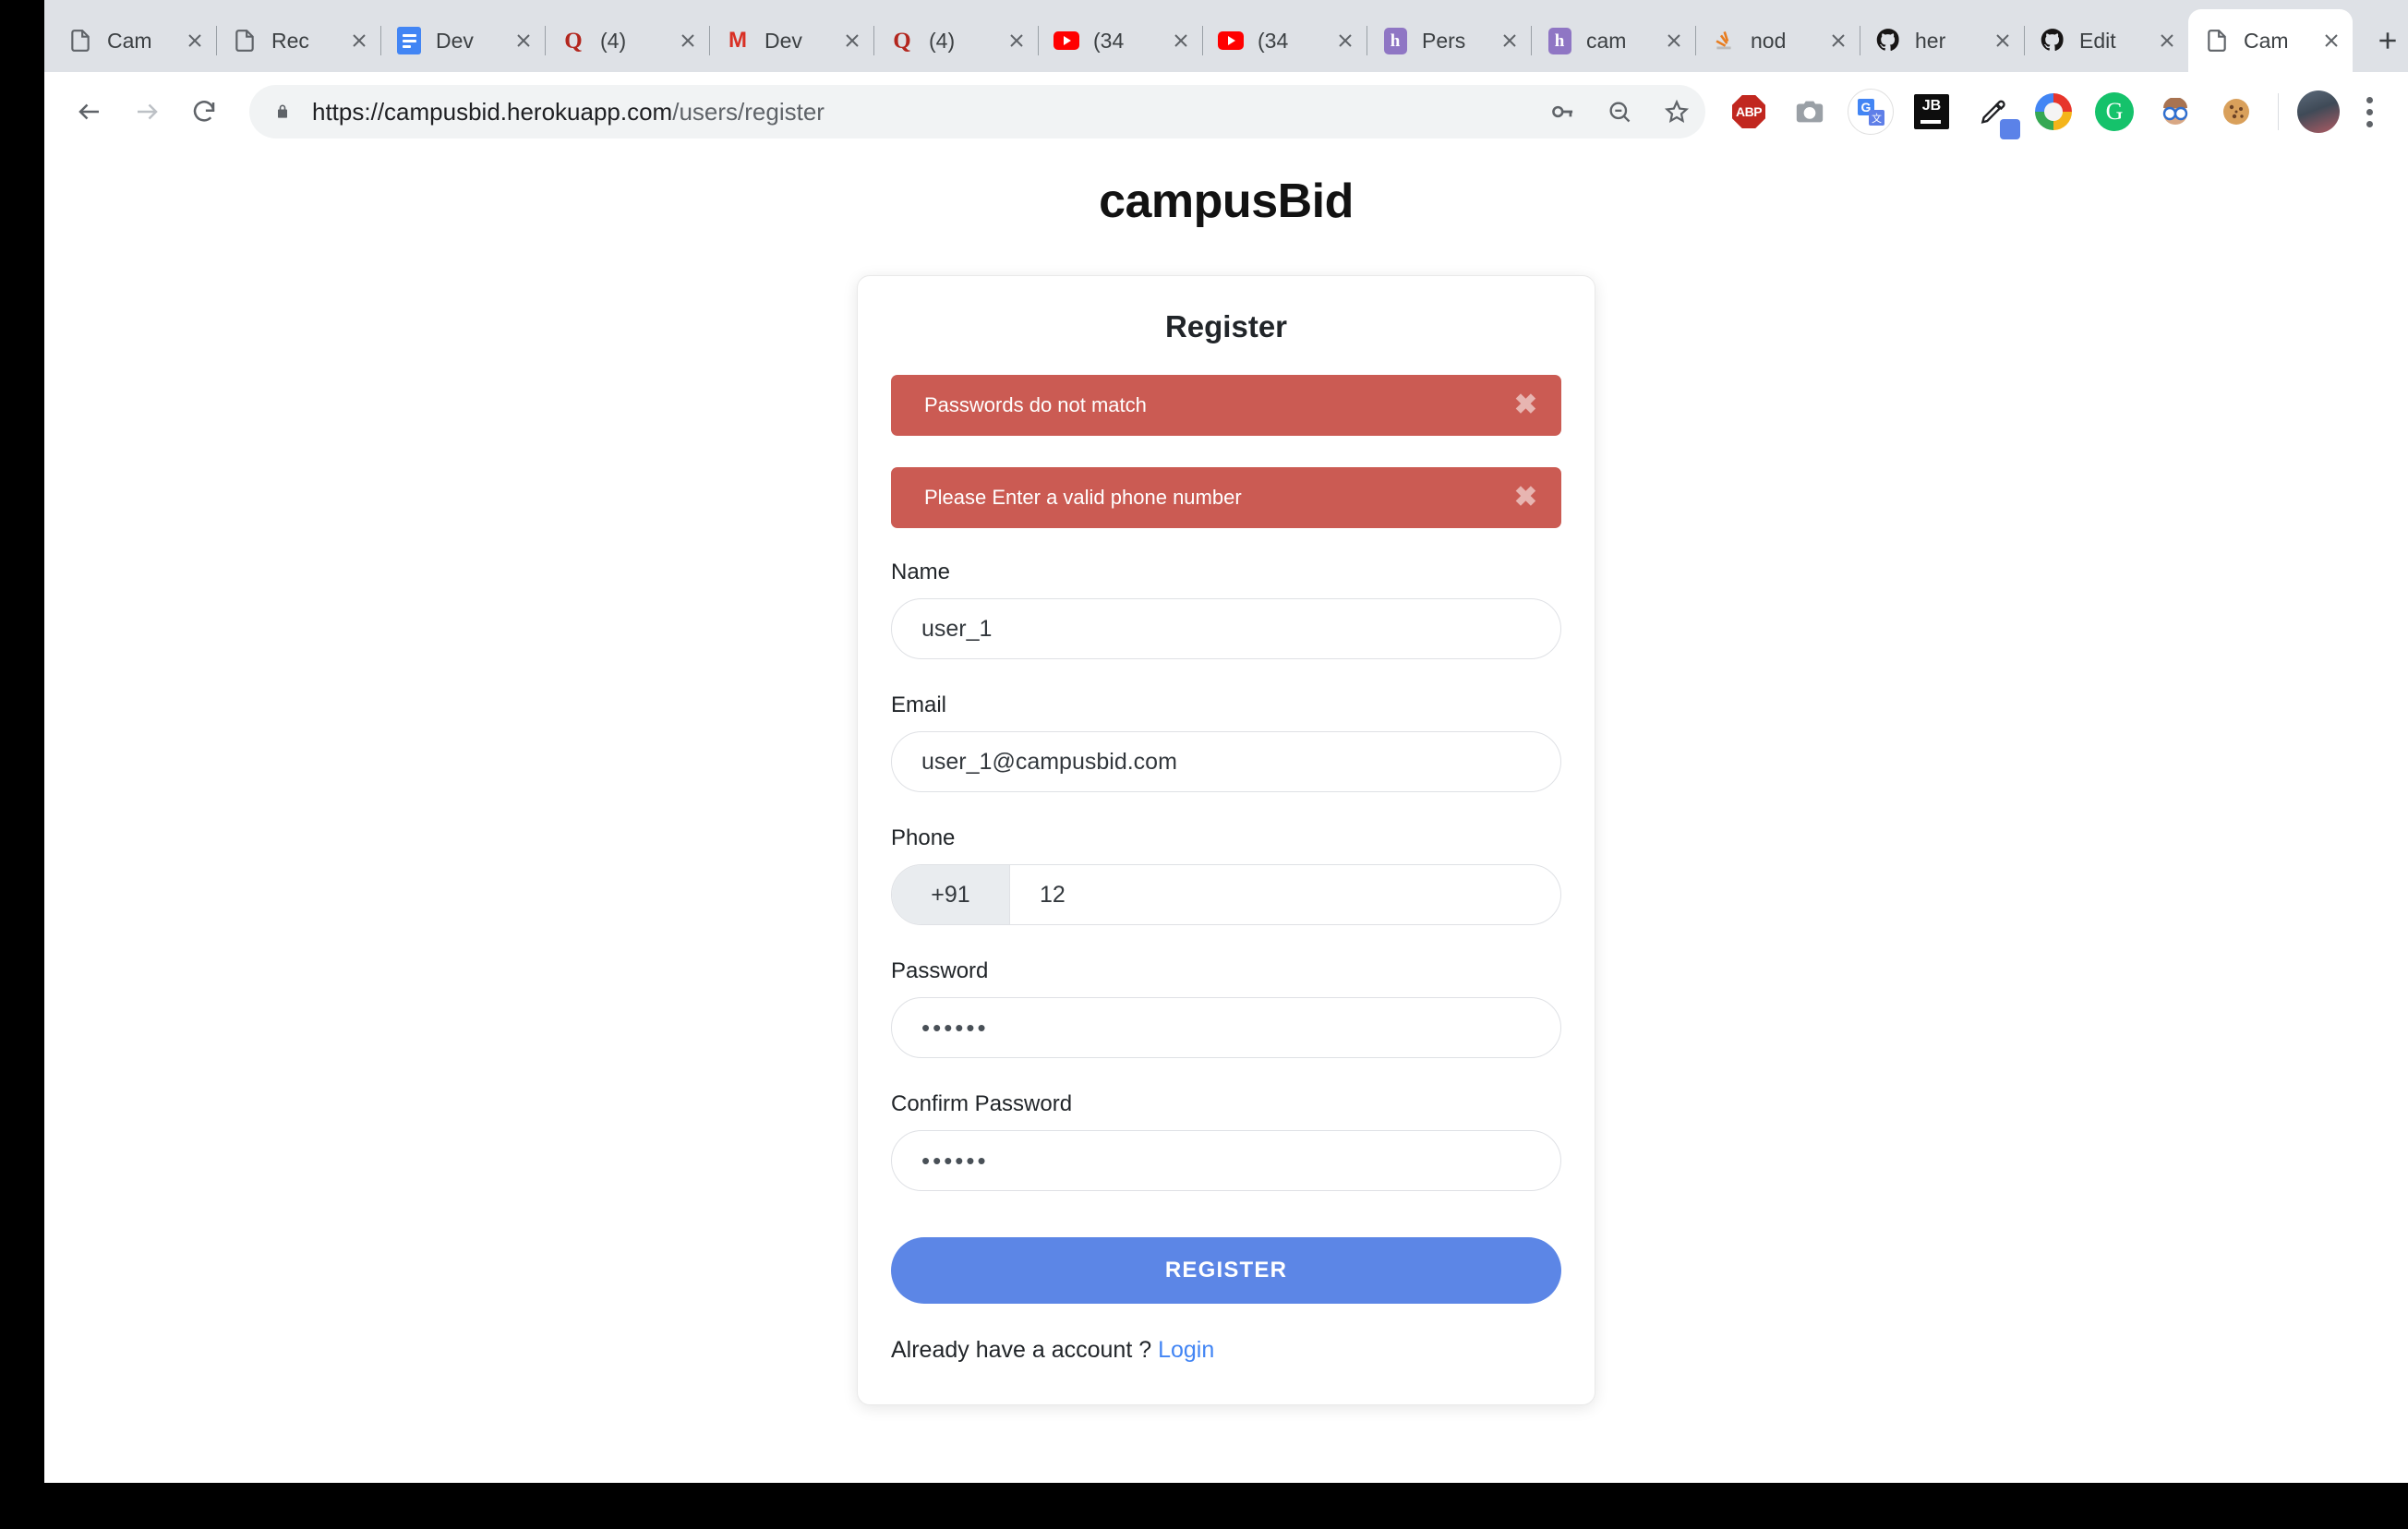  What do you see at coordinates (2236, 112) in the screenshot?
I see `cookie-editor-icon` at bounding box center [2236, 112].